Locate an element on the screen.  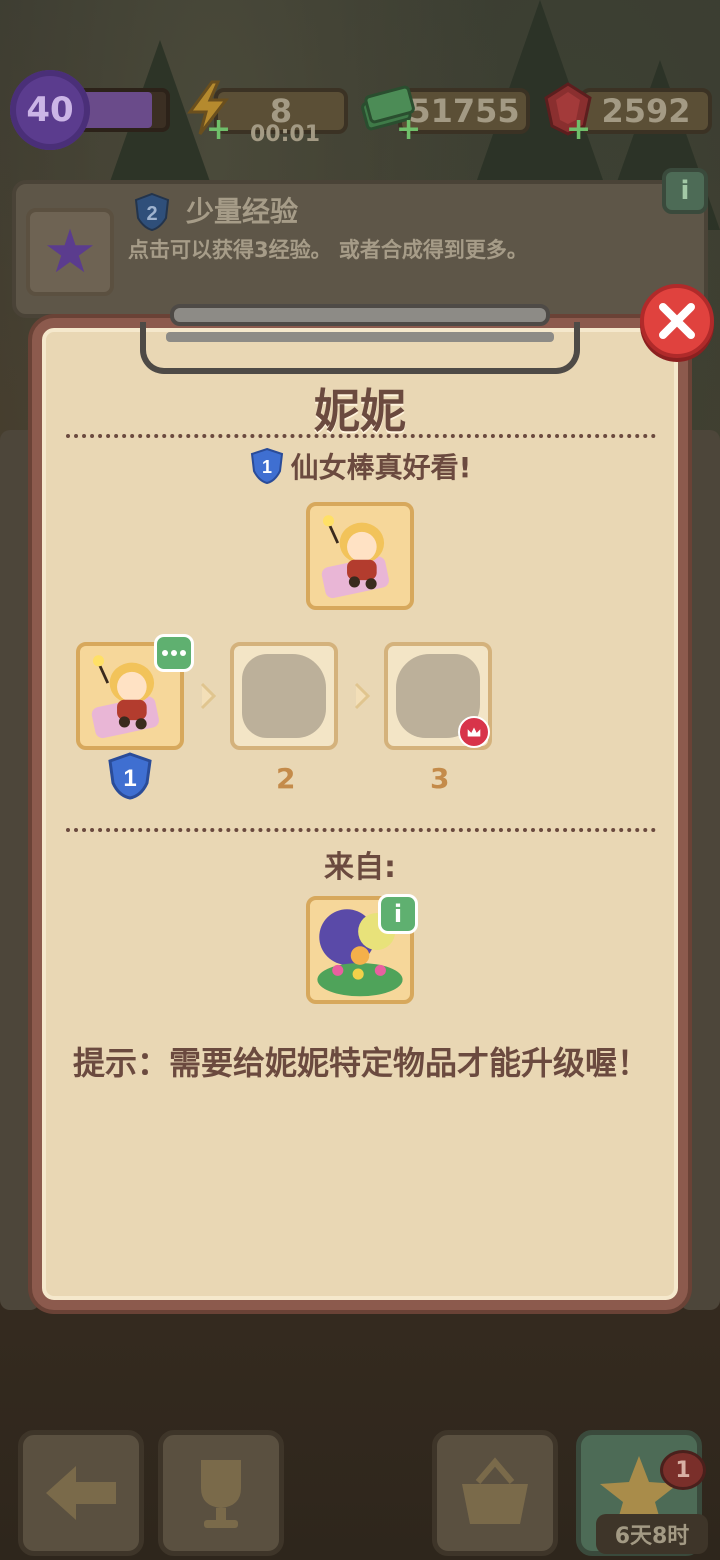
level-shield-icon: 2 is located at coordinates (152, 212).